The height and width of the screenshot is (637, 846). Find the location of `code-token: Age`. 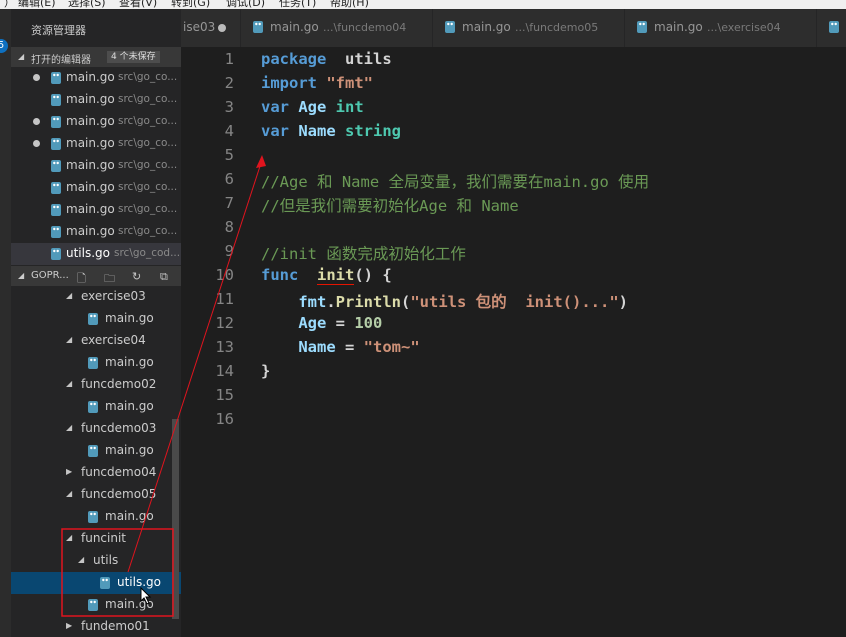

code-token: Age is located at coordinates (308, 107).